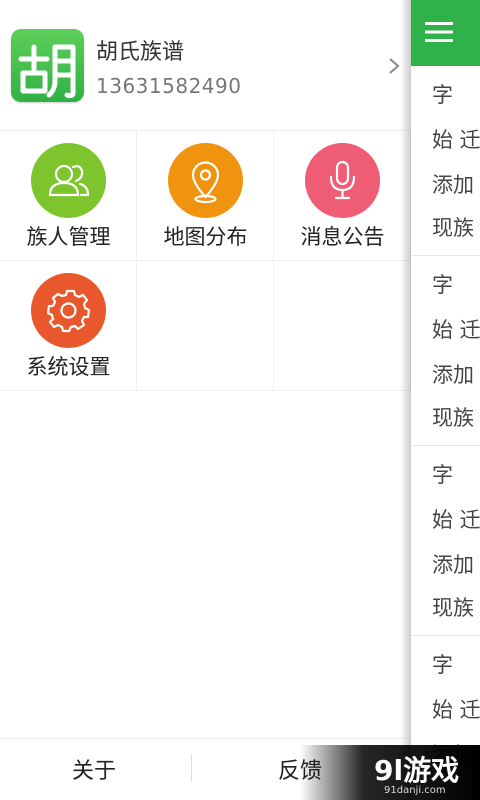  Describe the element at coordinates (68, 367) in the screenshot. I see `menu-item-label: 系统设置` at that location.